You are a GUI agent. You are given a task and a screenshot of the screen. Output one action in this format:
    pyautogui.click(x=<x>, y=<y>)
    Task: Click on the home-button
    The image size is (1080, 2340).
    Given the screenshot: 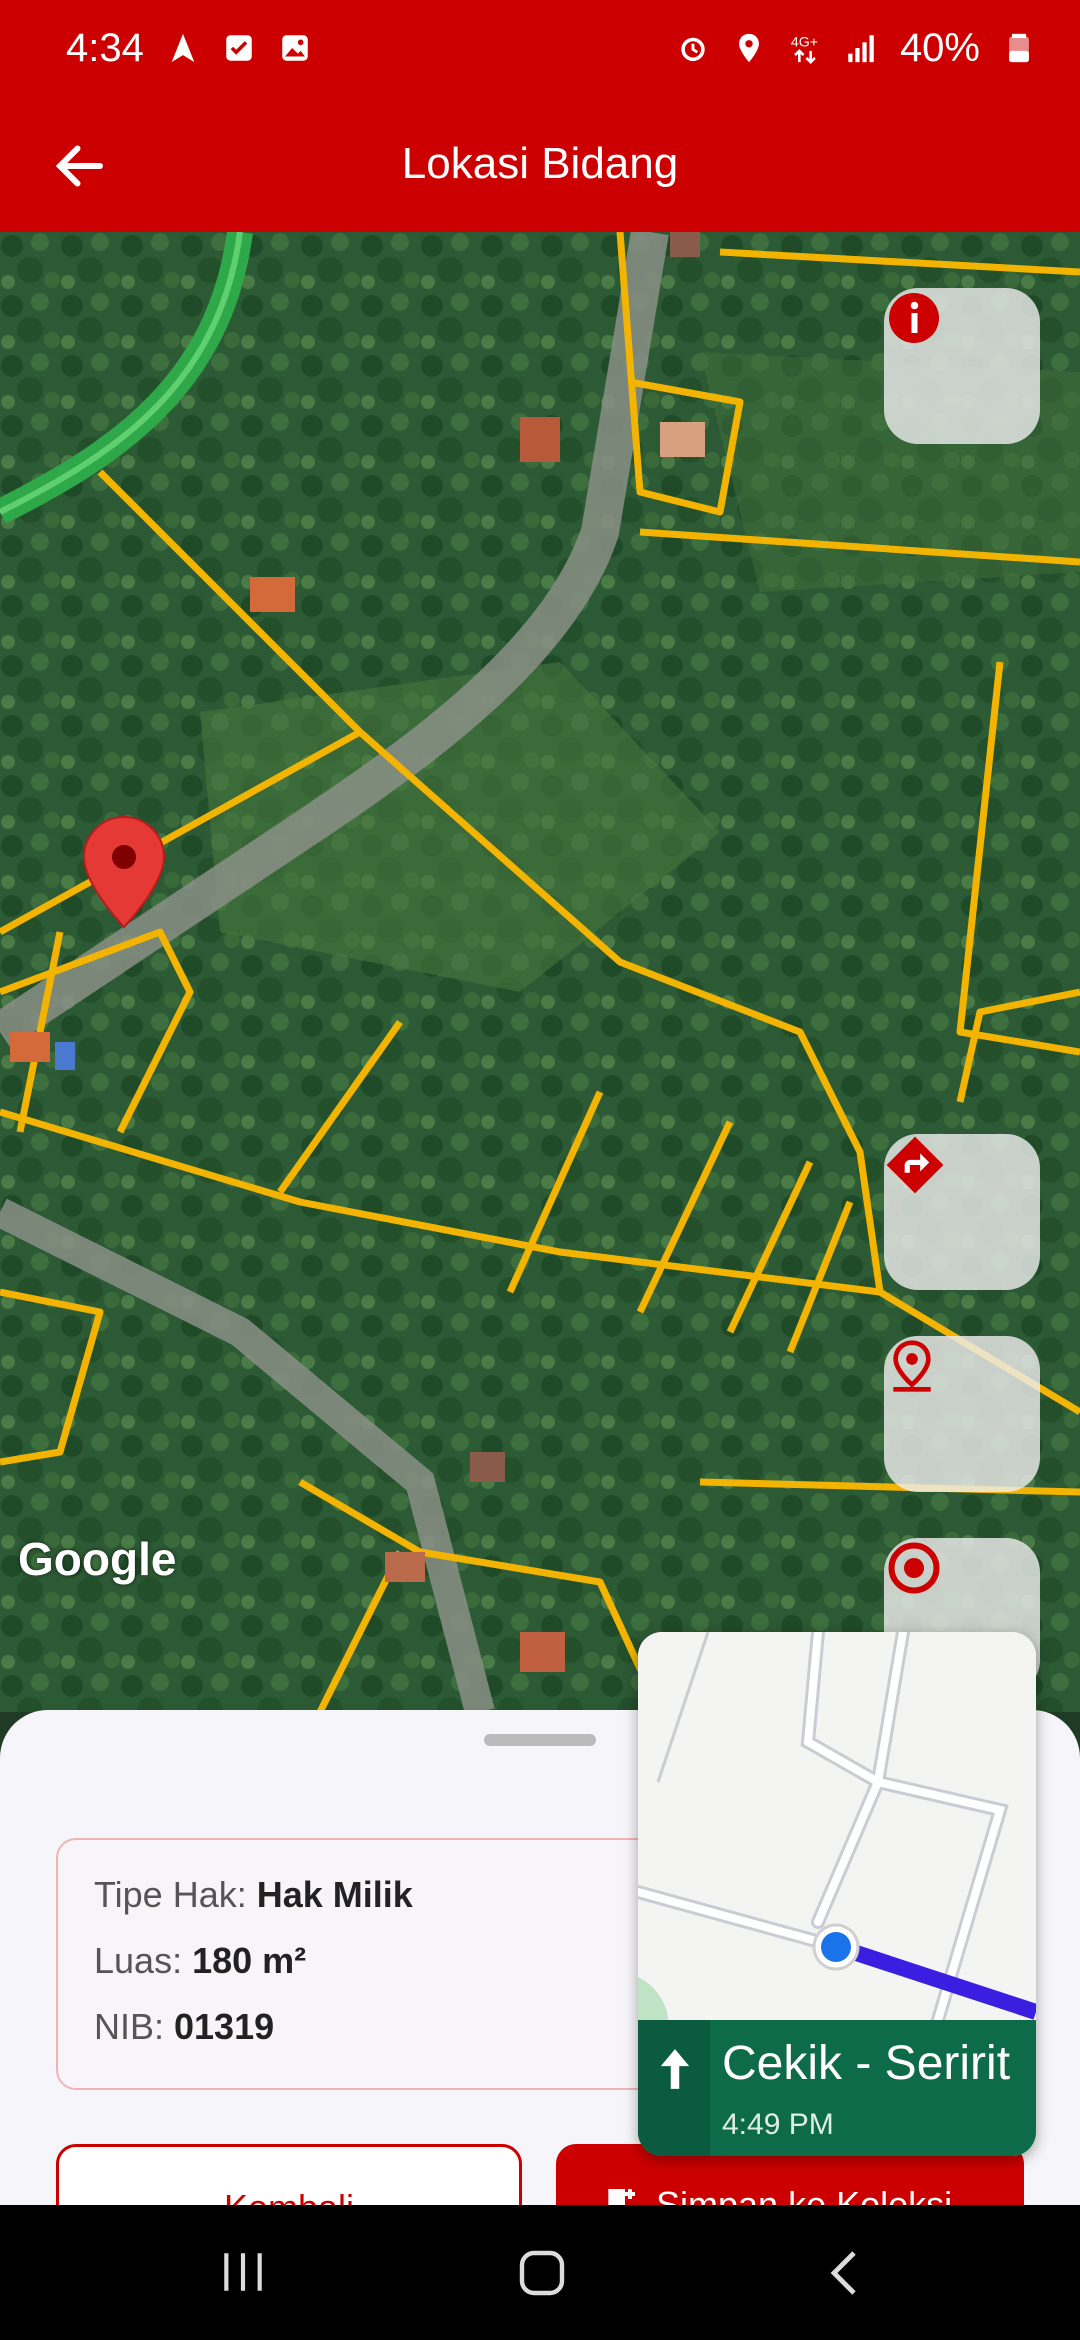 What is the action you would take?
    pyautogui.click(x=544, y=2272)
    